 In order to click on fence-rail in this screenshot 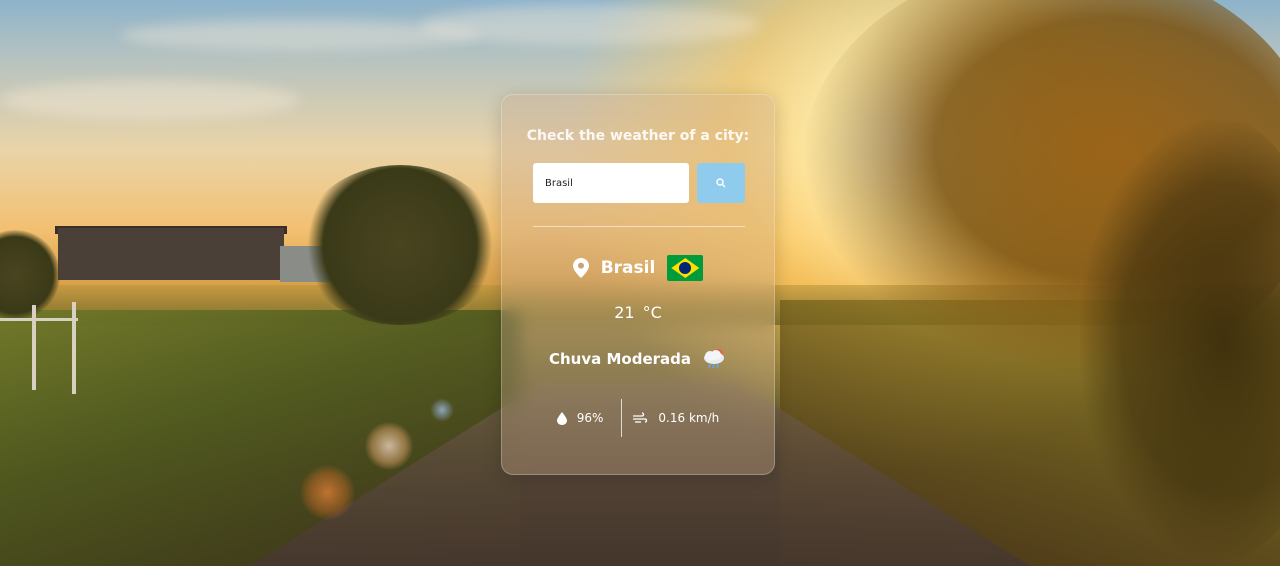, I will do `click(39, 319)`.